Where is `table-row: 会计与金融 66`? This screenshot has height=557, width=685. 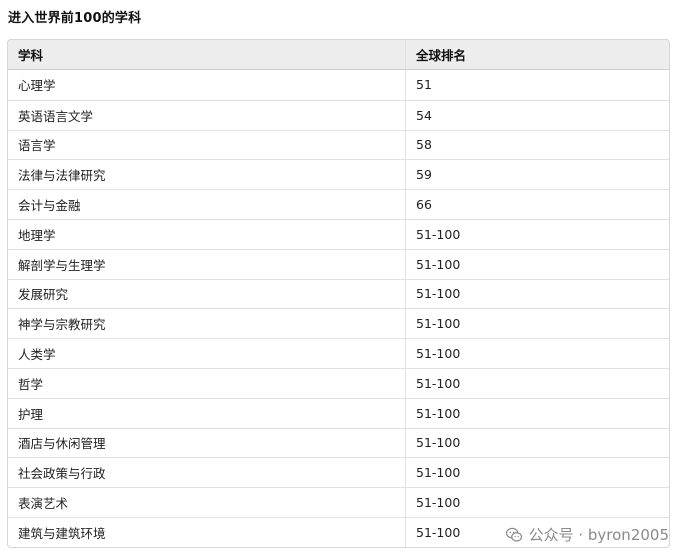
table-row: 会计与金融 66 is located at coordinates (338, 204).